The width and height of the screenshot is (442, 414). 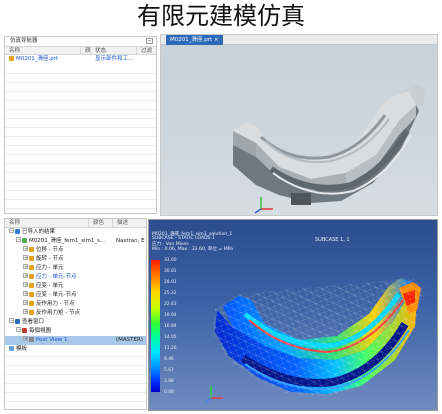 I want to click on results-tree-item: + 应力 - 单元-节点, so click(x=75, y=277).